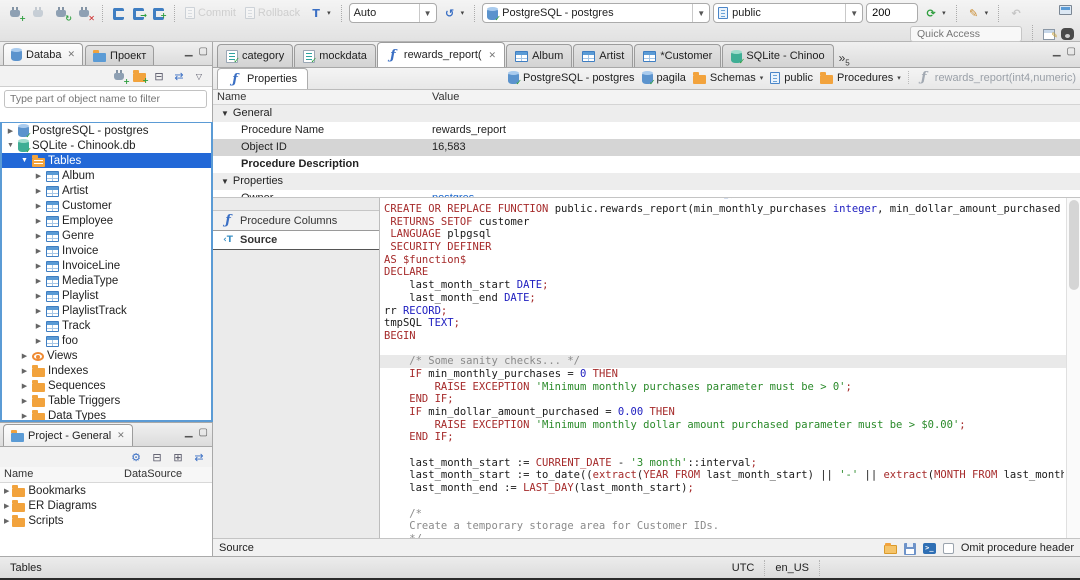 The width and height of the screenshot is (1080, 580). What do you see at coordinates (158, 13) in the screenshot?
I see `new-sql-script-button: +` at bounding box center [158, 13].